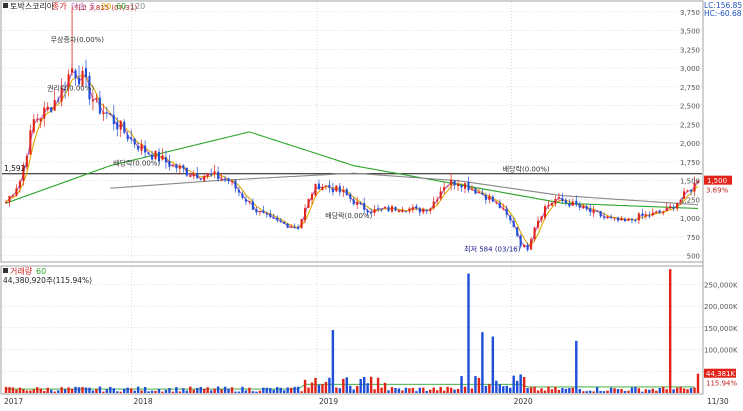  Describe the element at coordinates (721, 307) in the screenshot. I see `volume-tick-label: 200,000K` at that location.